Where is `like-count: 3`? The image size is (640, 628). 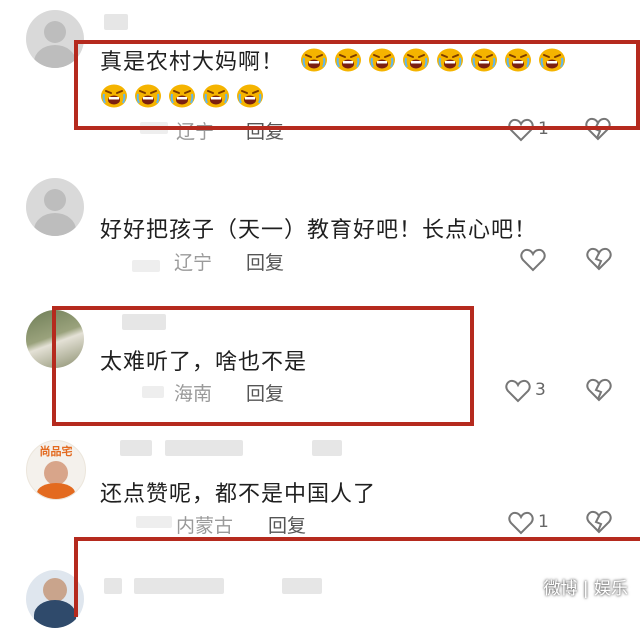 like-count: 3 is located at coordinates (540, 390).